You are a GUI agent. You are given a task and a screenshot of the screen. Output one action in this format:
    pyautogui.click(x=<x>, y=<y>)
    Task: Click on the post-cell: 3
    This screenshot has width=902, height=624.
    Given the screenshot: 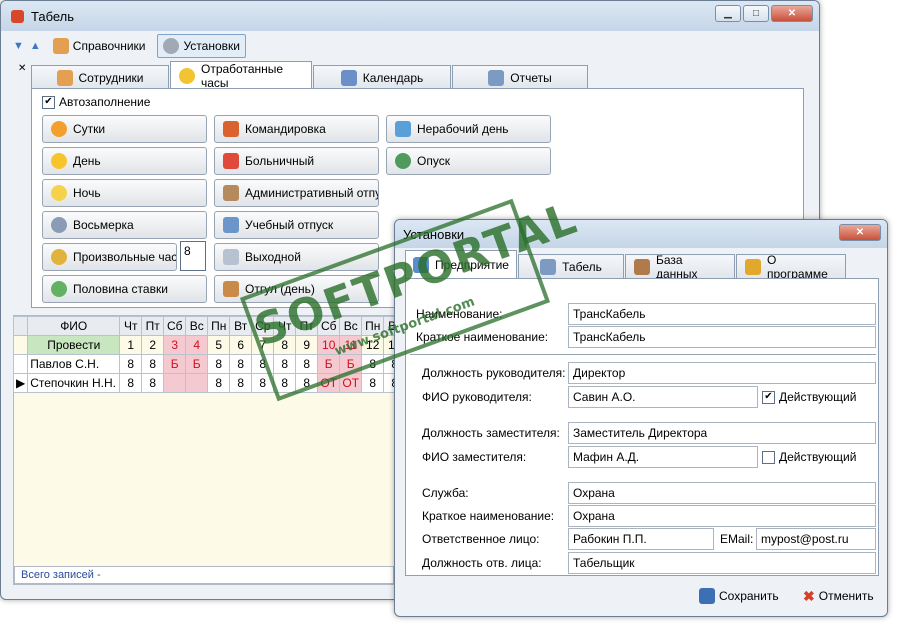 What is the action you would take?
    pyautogui.click(x=175, y=345)
    